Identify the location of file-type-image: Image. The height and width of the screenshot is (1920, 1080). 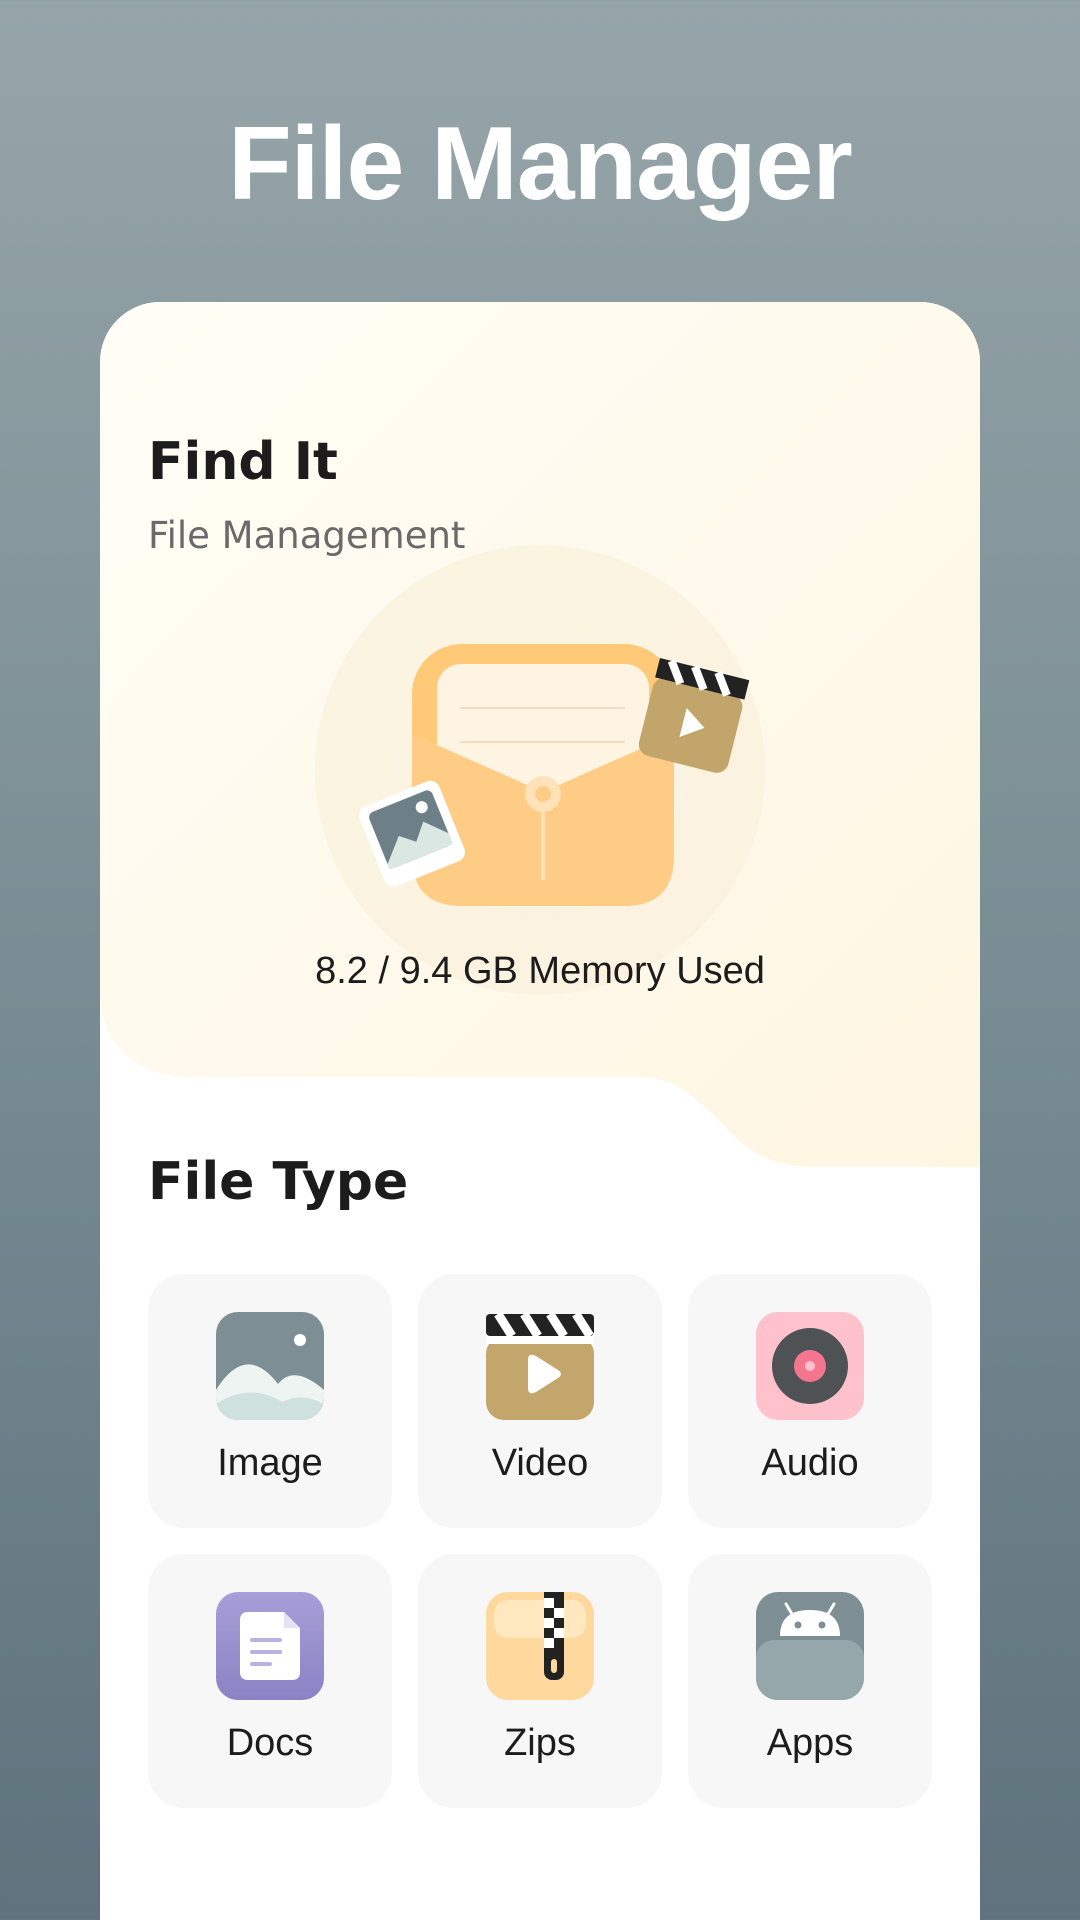
(270, 1401).